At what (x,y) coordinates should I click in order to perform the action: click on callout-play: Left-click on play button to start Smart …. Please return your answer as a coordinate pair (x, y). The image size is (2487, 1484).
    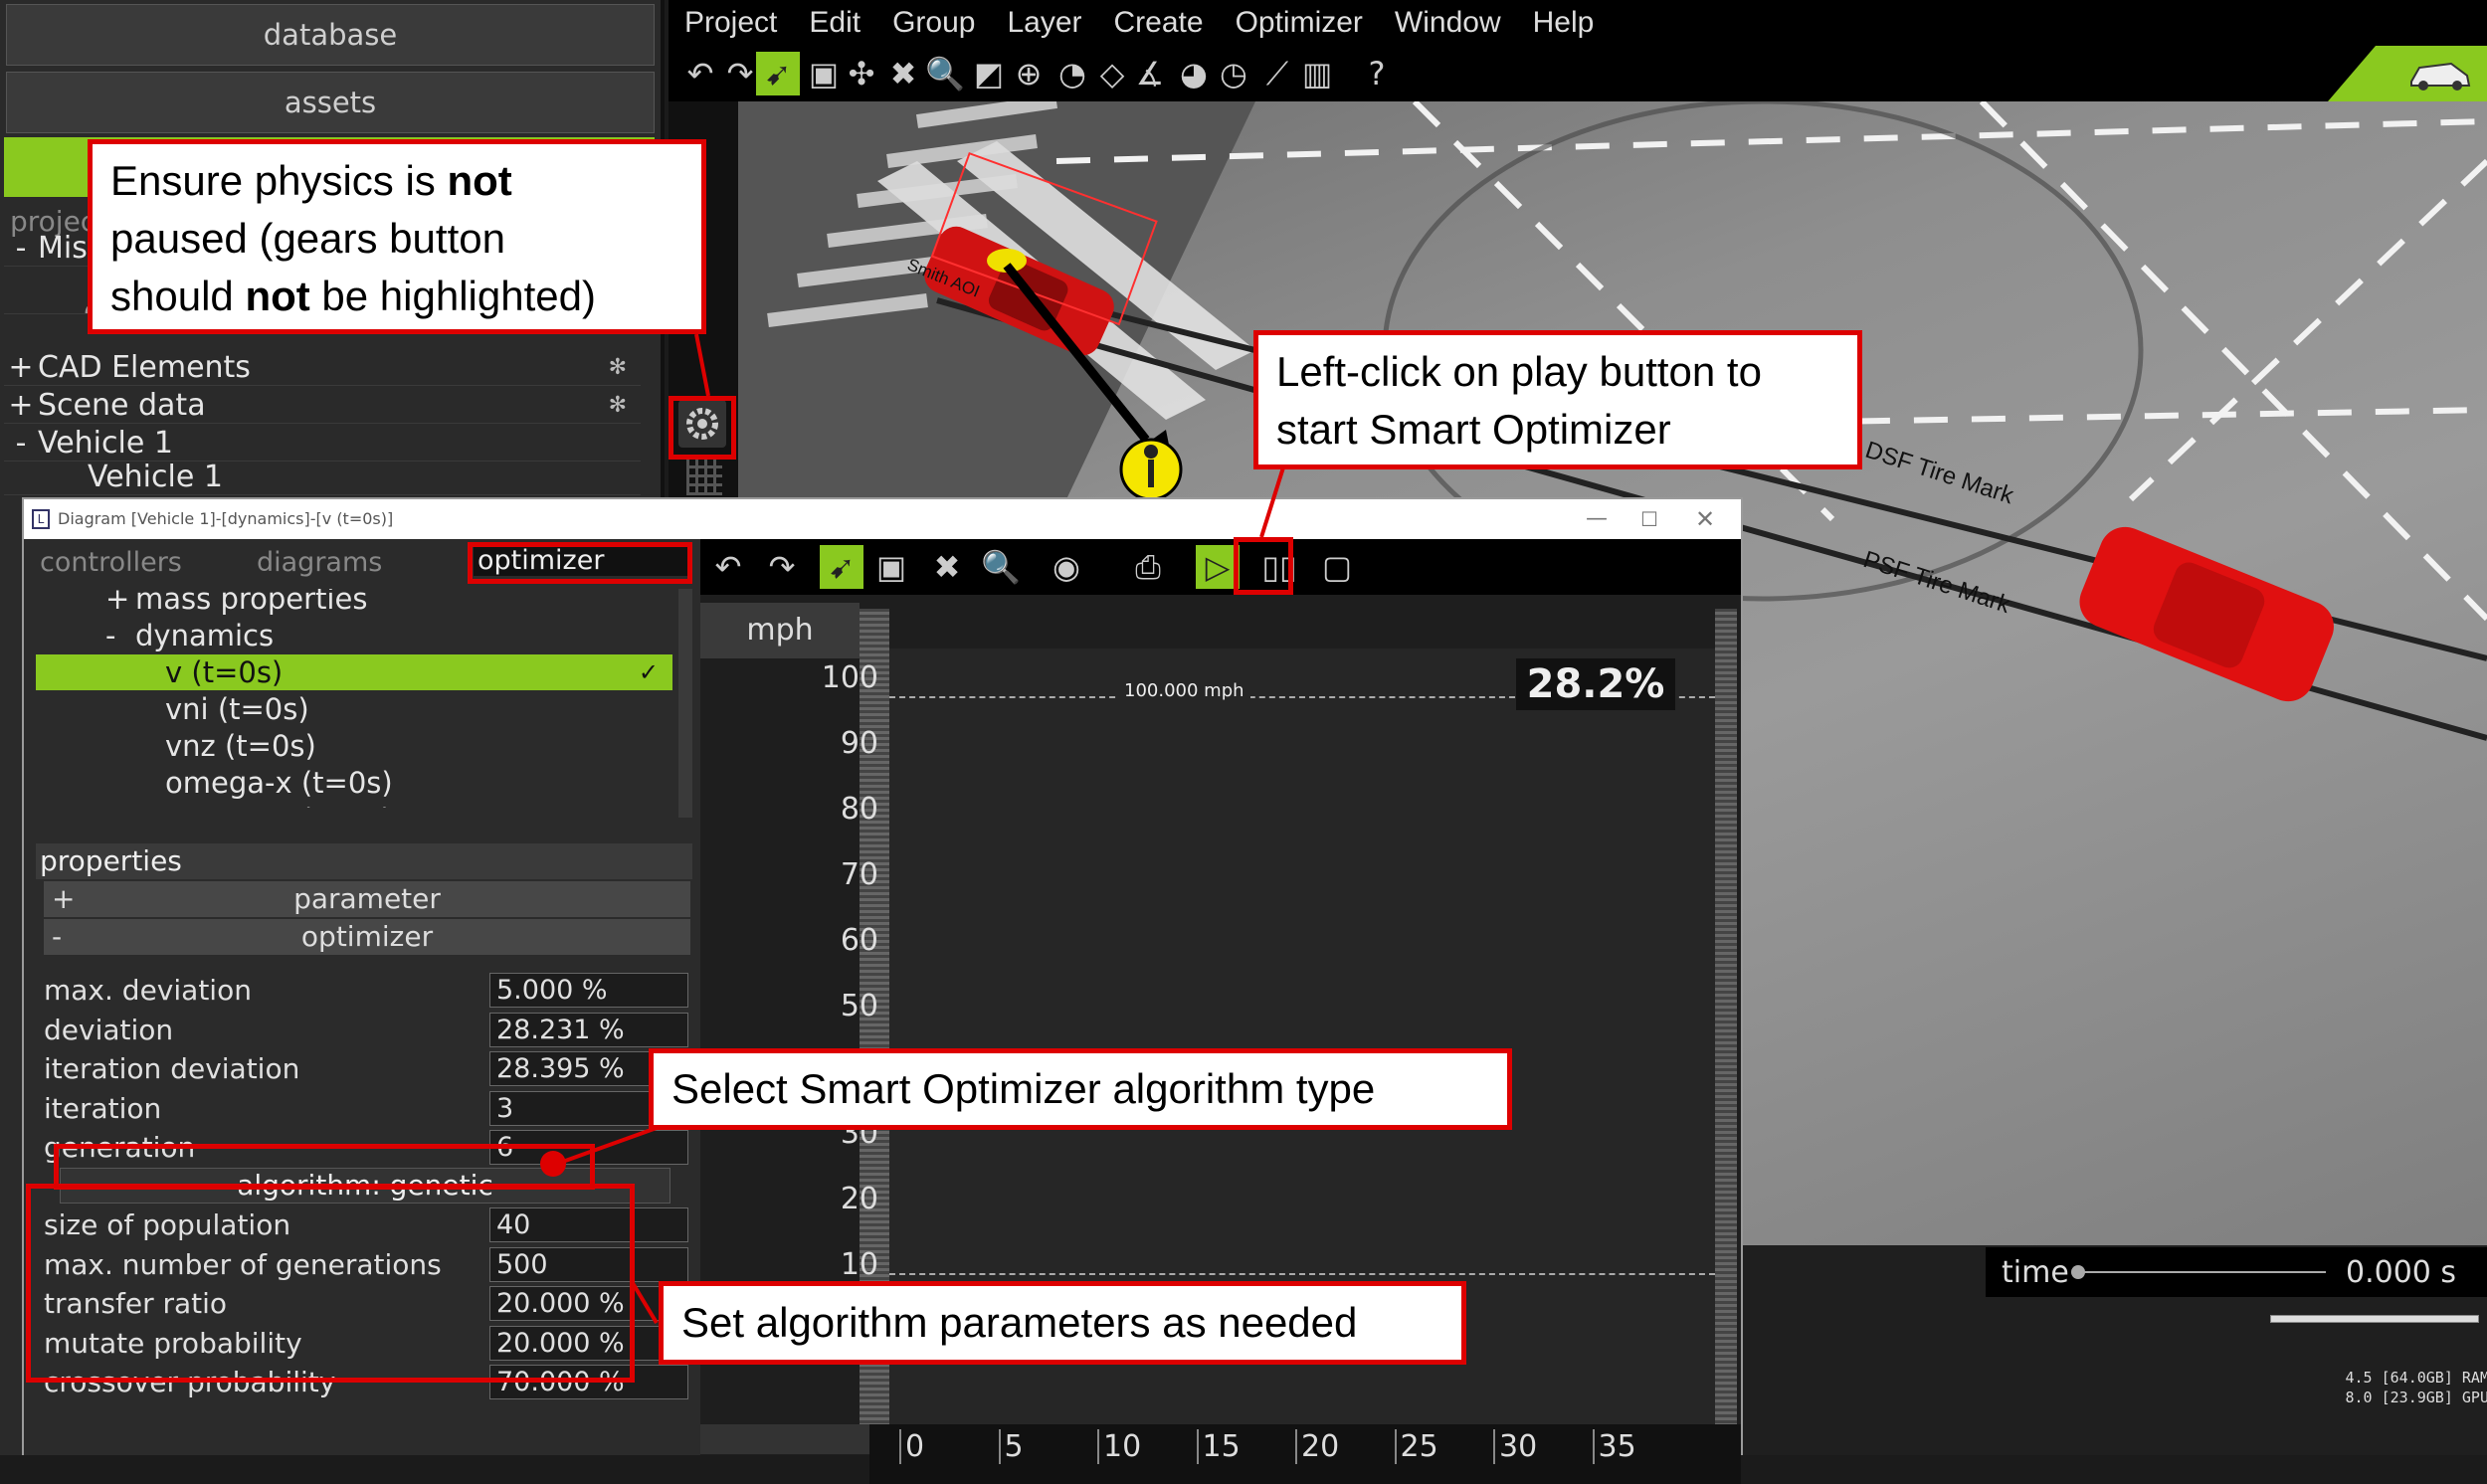
    Looking at the image, I should click on (1557, 400).